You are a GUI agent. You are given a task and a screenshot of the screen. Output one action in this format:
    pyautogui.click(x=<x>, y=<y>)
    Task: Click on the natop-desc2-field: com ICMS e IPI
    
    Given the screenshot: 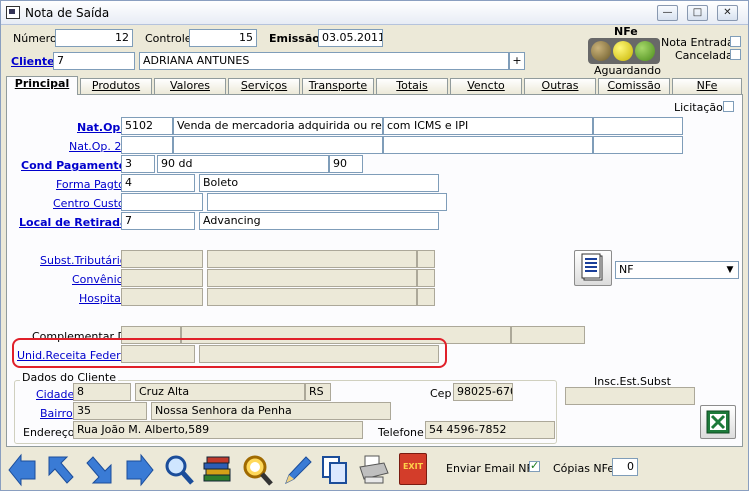 What is the action you would take?
    pyautogui.click(x=488, y=126)
    